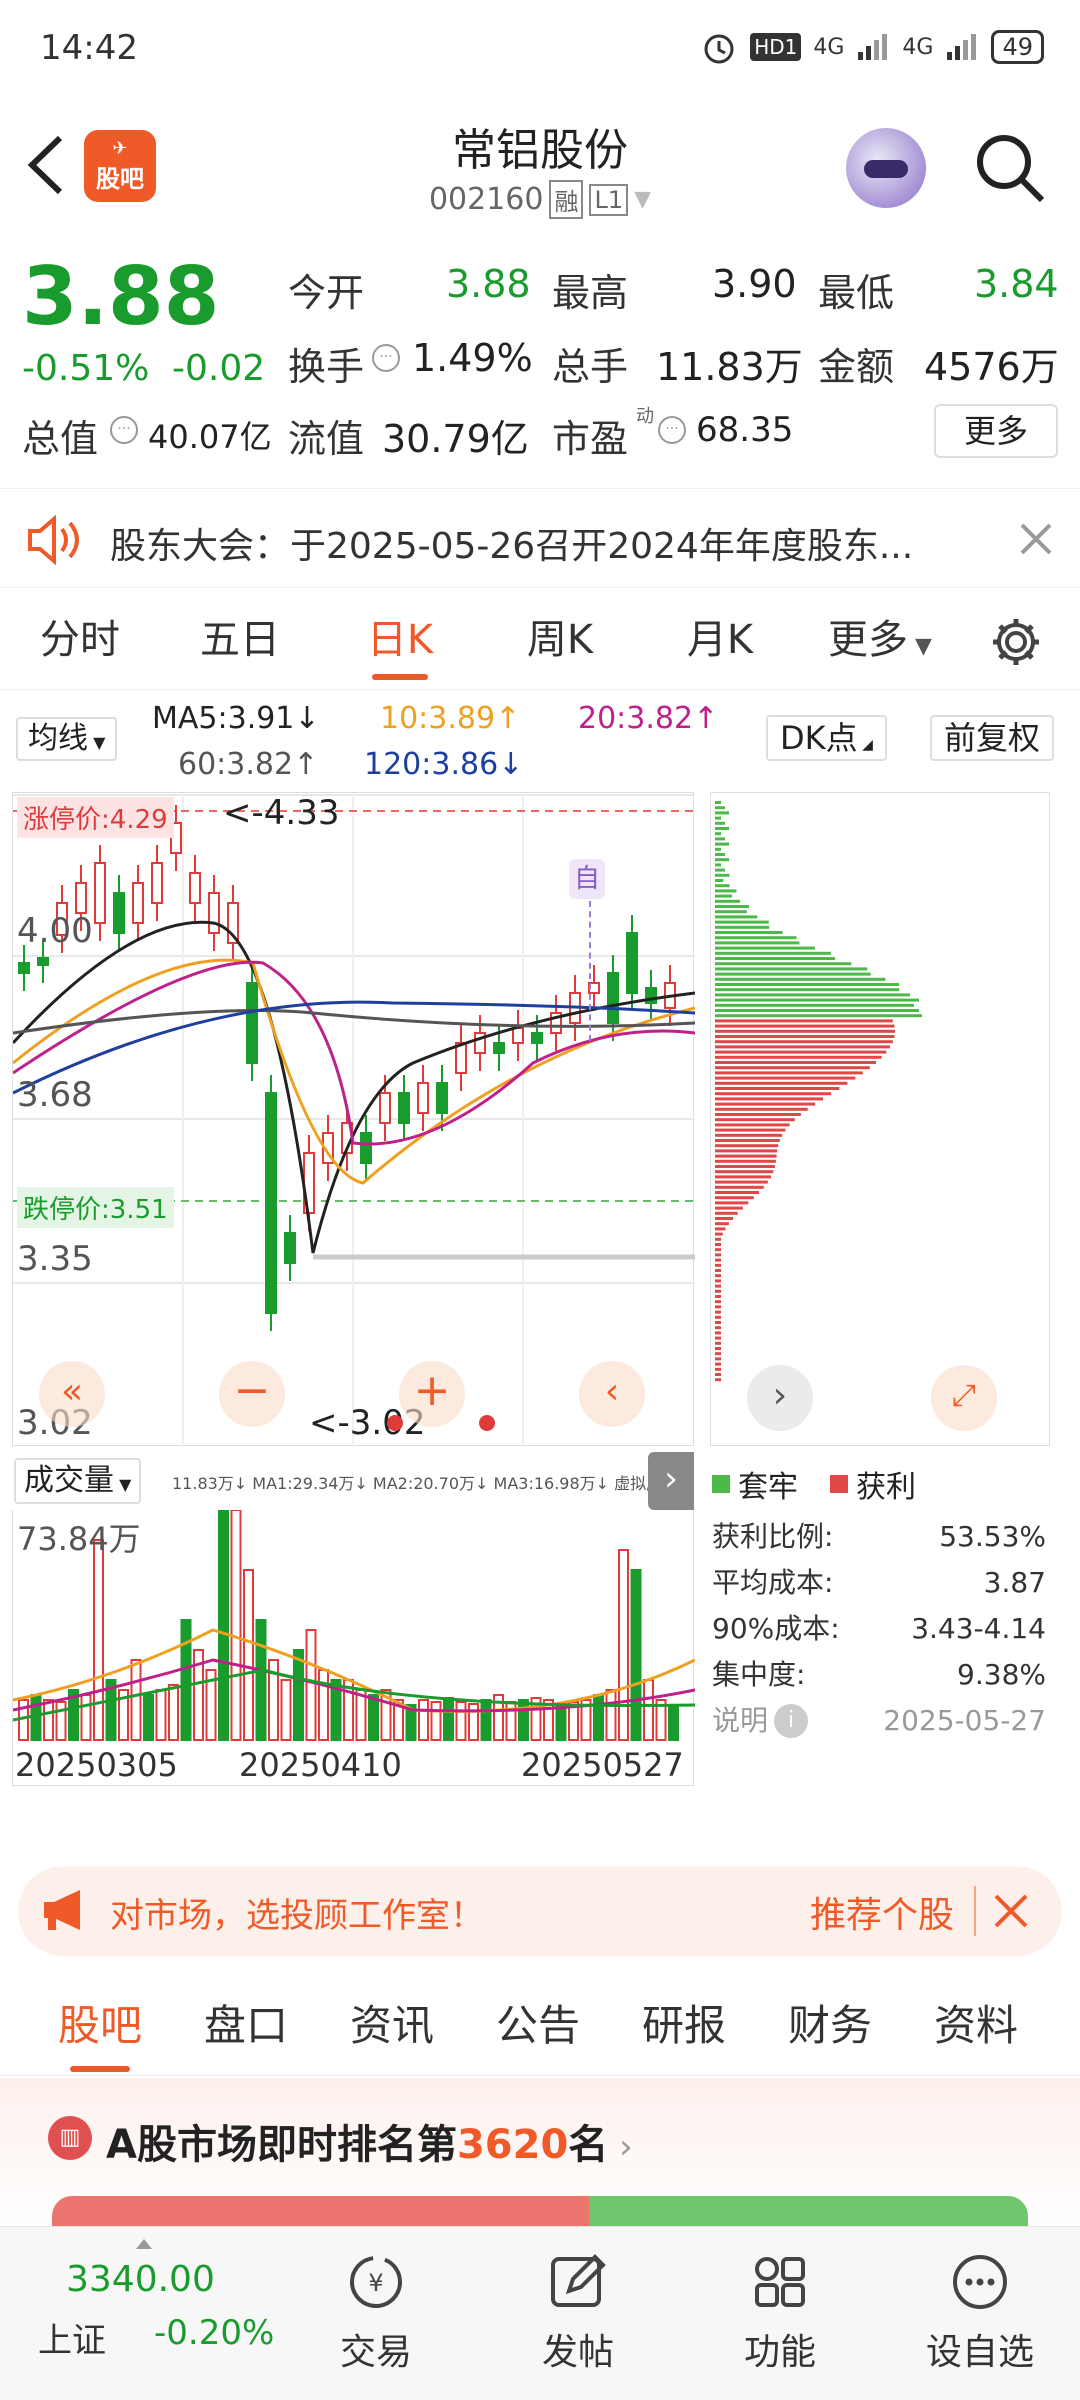 The width and height of the screenshot is (1080, 2400). I want to click on nav-add-watchlist: 设自选, so click(980, 2313).